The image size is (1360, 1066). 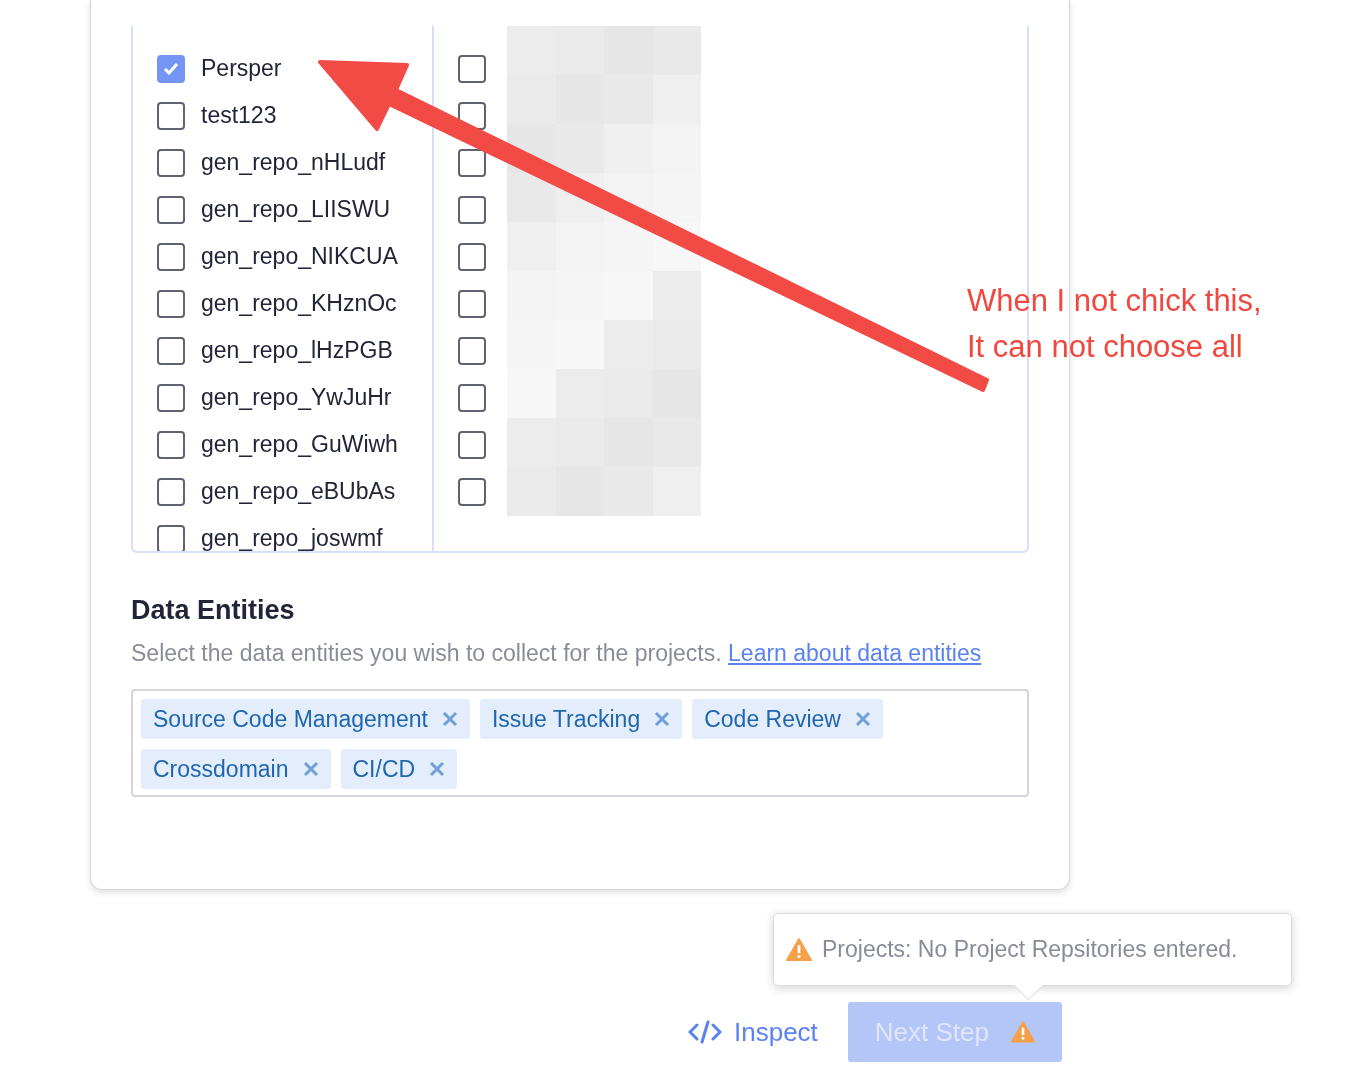 I want to click on tag-label: Crossdomain, so click(x=221, y=769).